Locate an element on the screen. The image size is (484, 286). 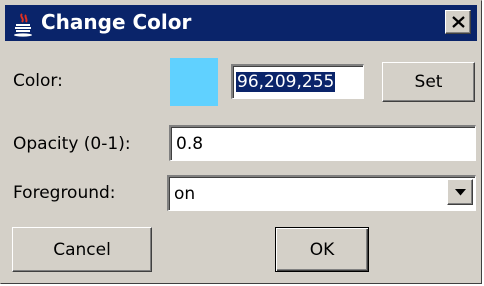
close-button is located at coordinates (458, 22).